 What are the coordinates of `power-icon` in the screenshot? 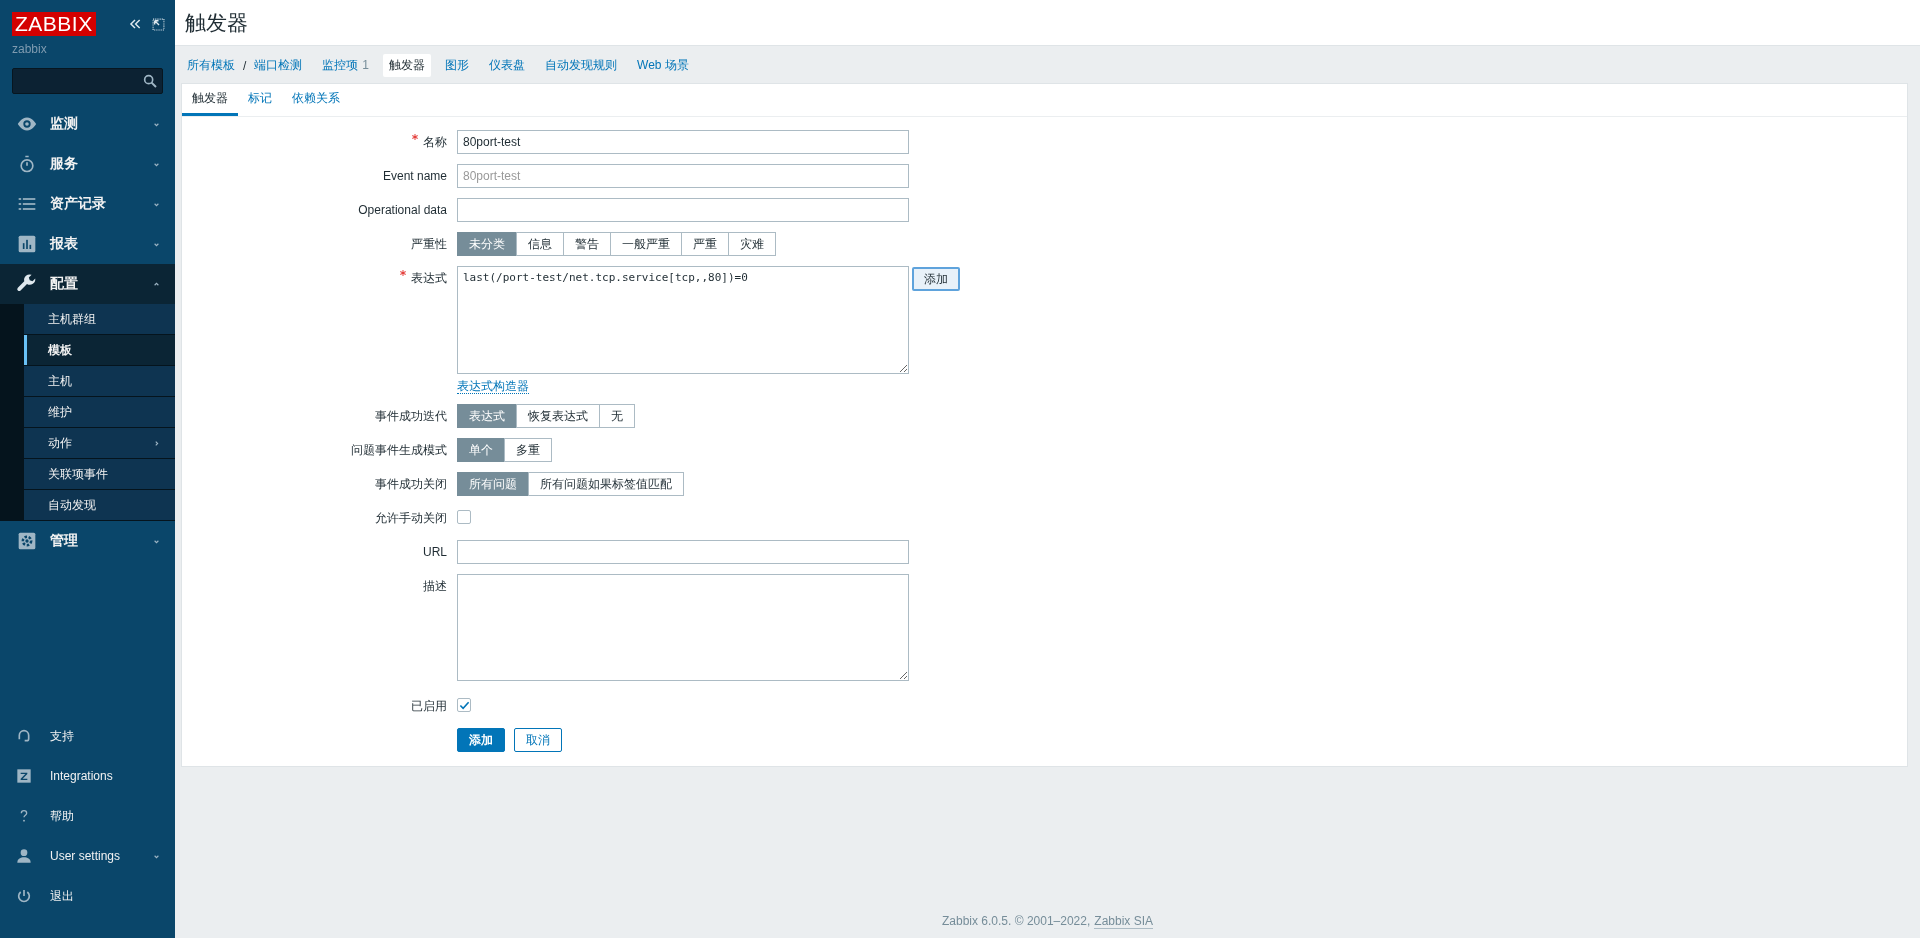 It's located at (24, 896).